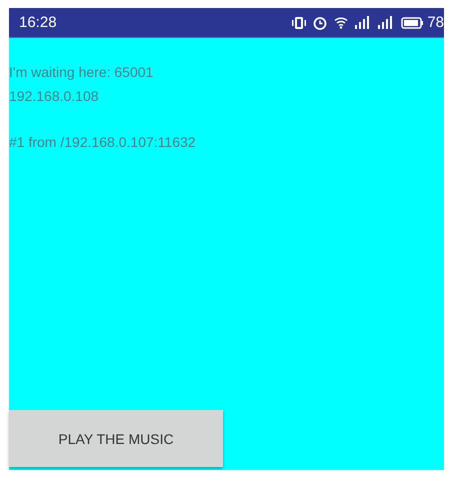 This screenshot has height=483, width=452. I want to click on alarm-icon, so click(320, 23).